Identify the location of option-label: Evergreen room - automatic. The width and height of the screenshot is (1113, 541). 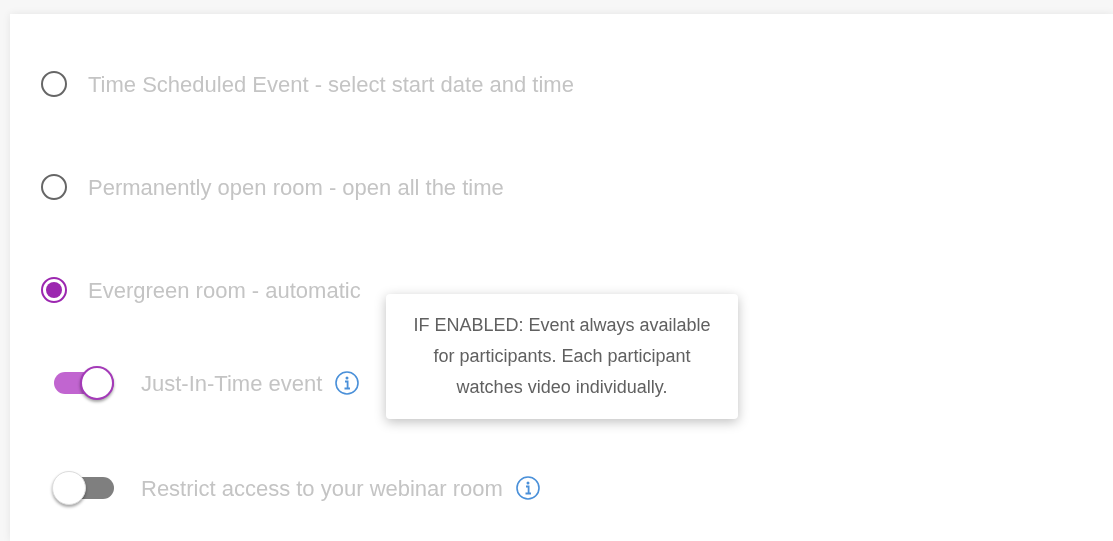
(224, 290).